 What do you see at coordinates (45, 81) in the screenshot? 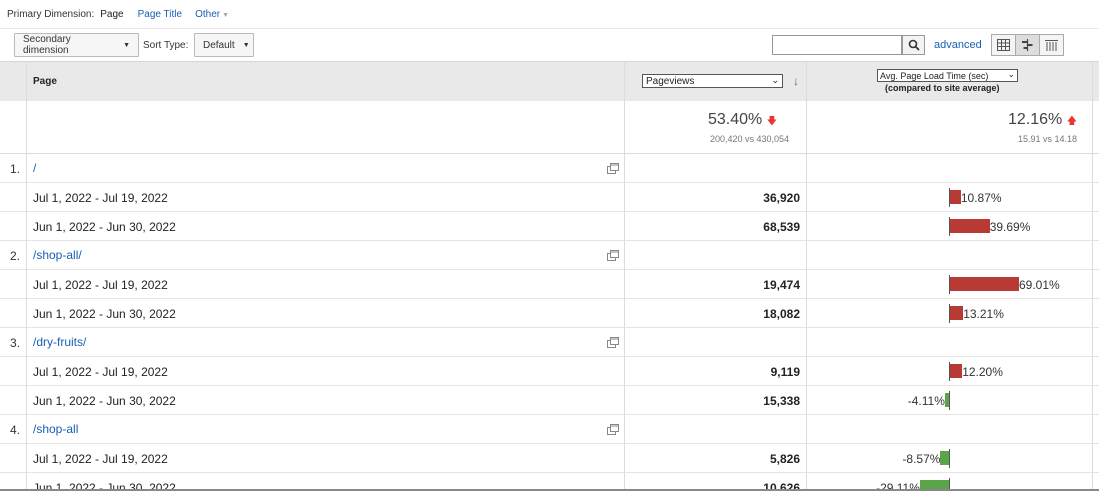
I see `column-header-page: Page` at bounding box center [45, 81].